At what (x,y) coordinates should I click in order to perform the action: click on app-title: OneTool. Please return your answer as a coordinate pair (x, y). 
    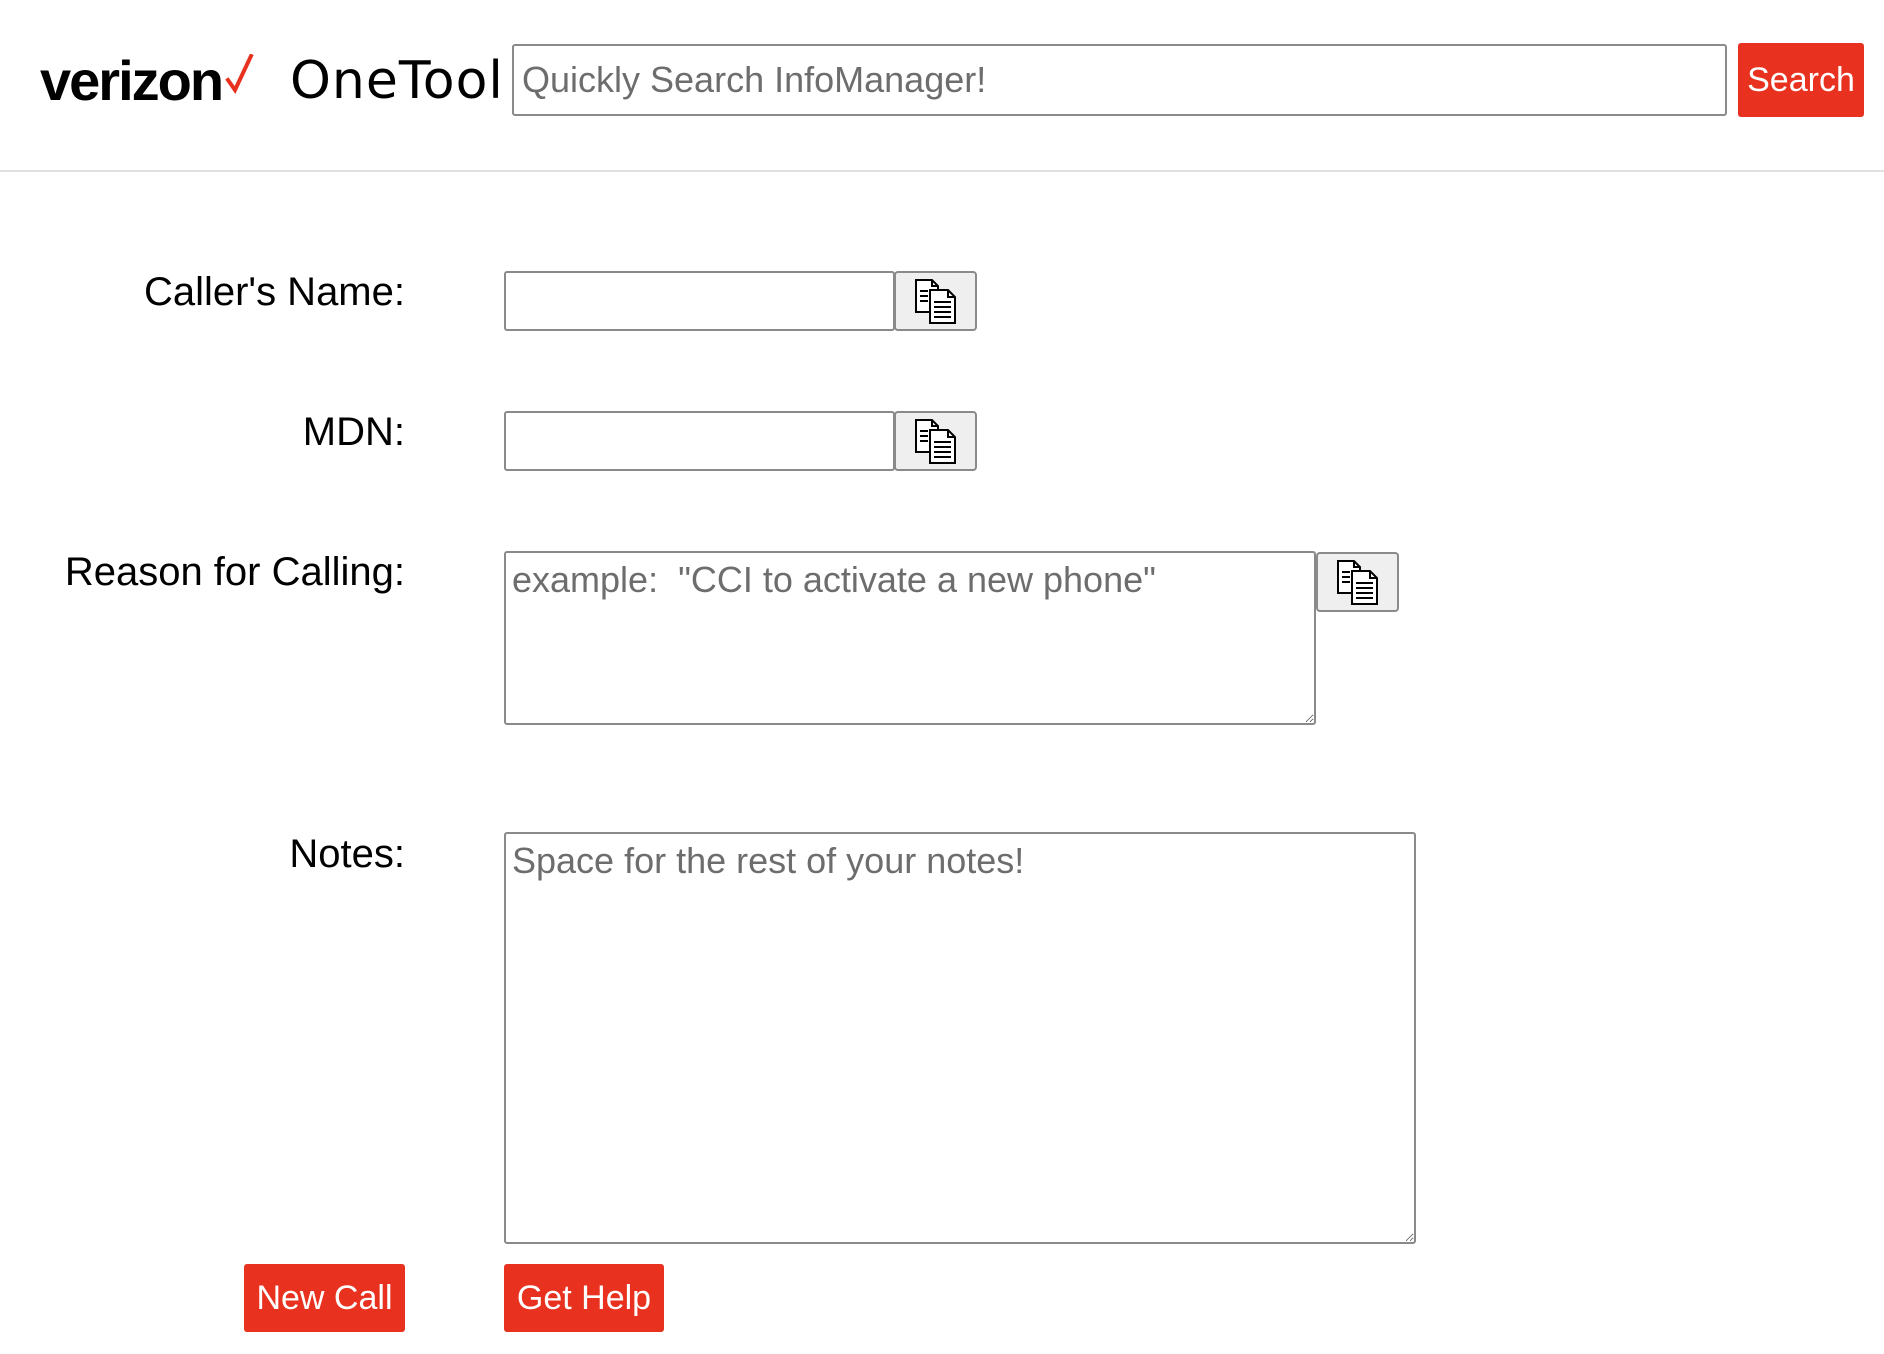
    Looking at the image, I should click on (397, 81).